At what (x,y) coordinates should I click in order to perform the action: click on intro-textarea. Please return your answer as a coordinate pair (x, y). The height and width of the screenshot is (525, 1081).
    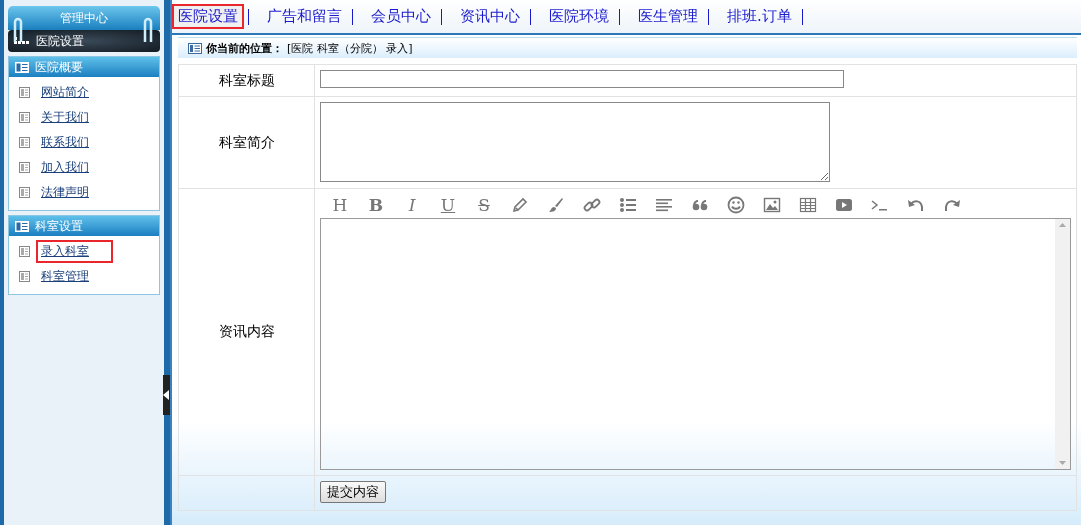
    Looking at the image, I should click on (575, 142).